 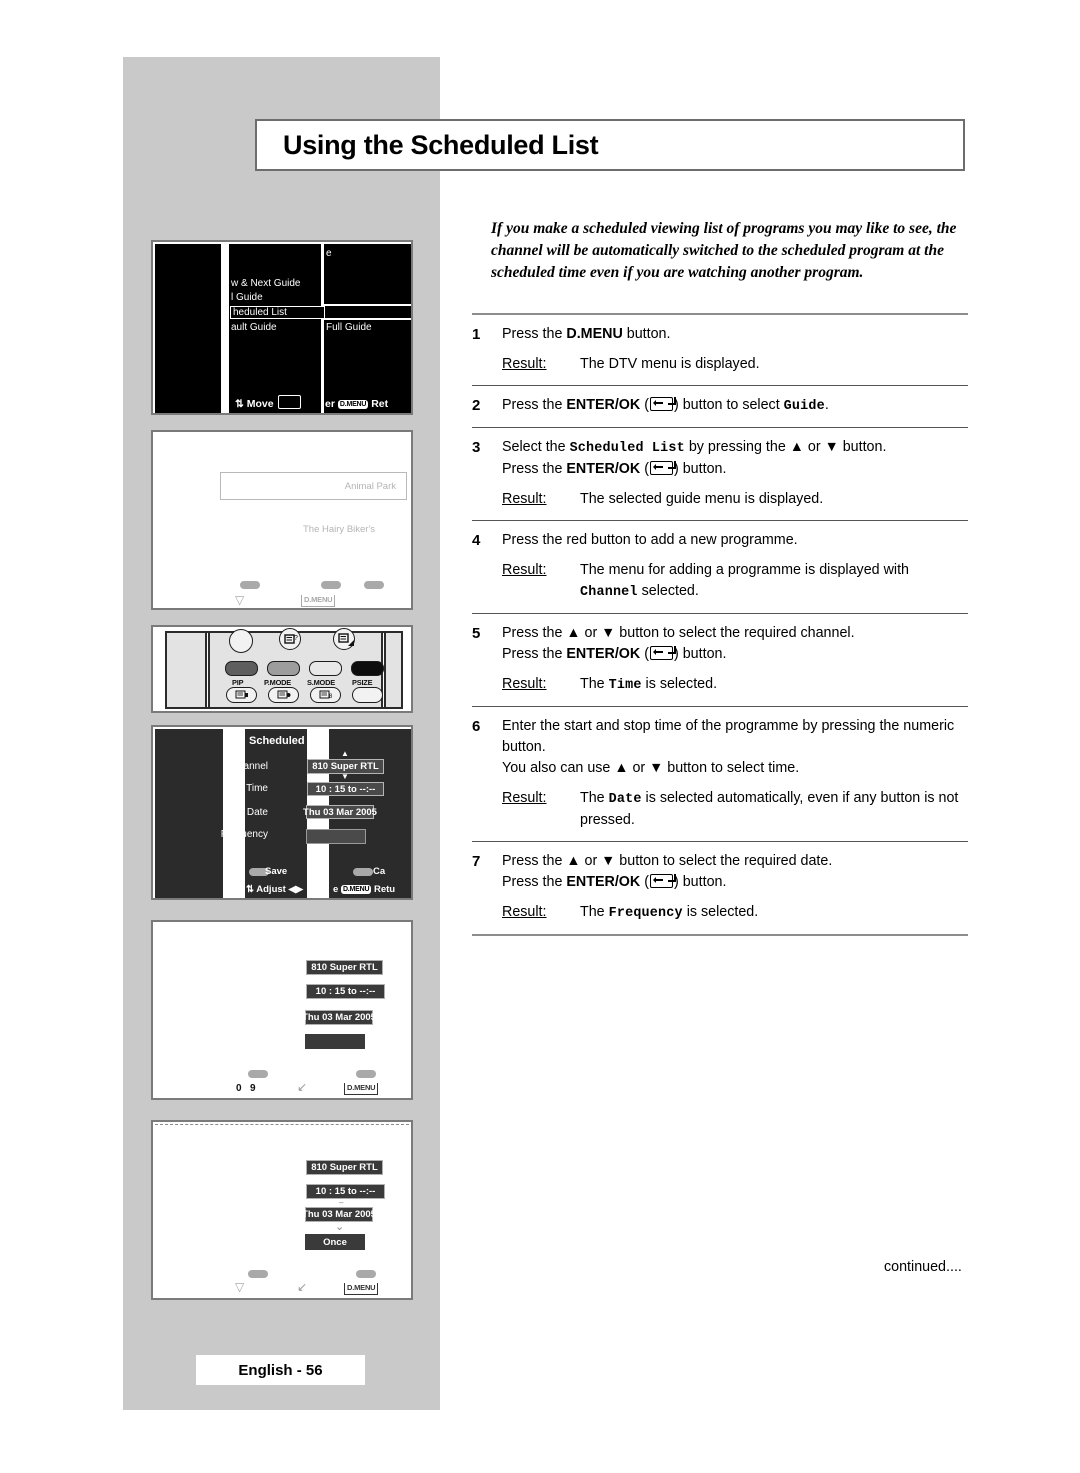 I want to click on form-field-frequency, so click(x=336, y=836).